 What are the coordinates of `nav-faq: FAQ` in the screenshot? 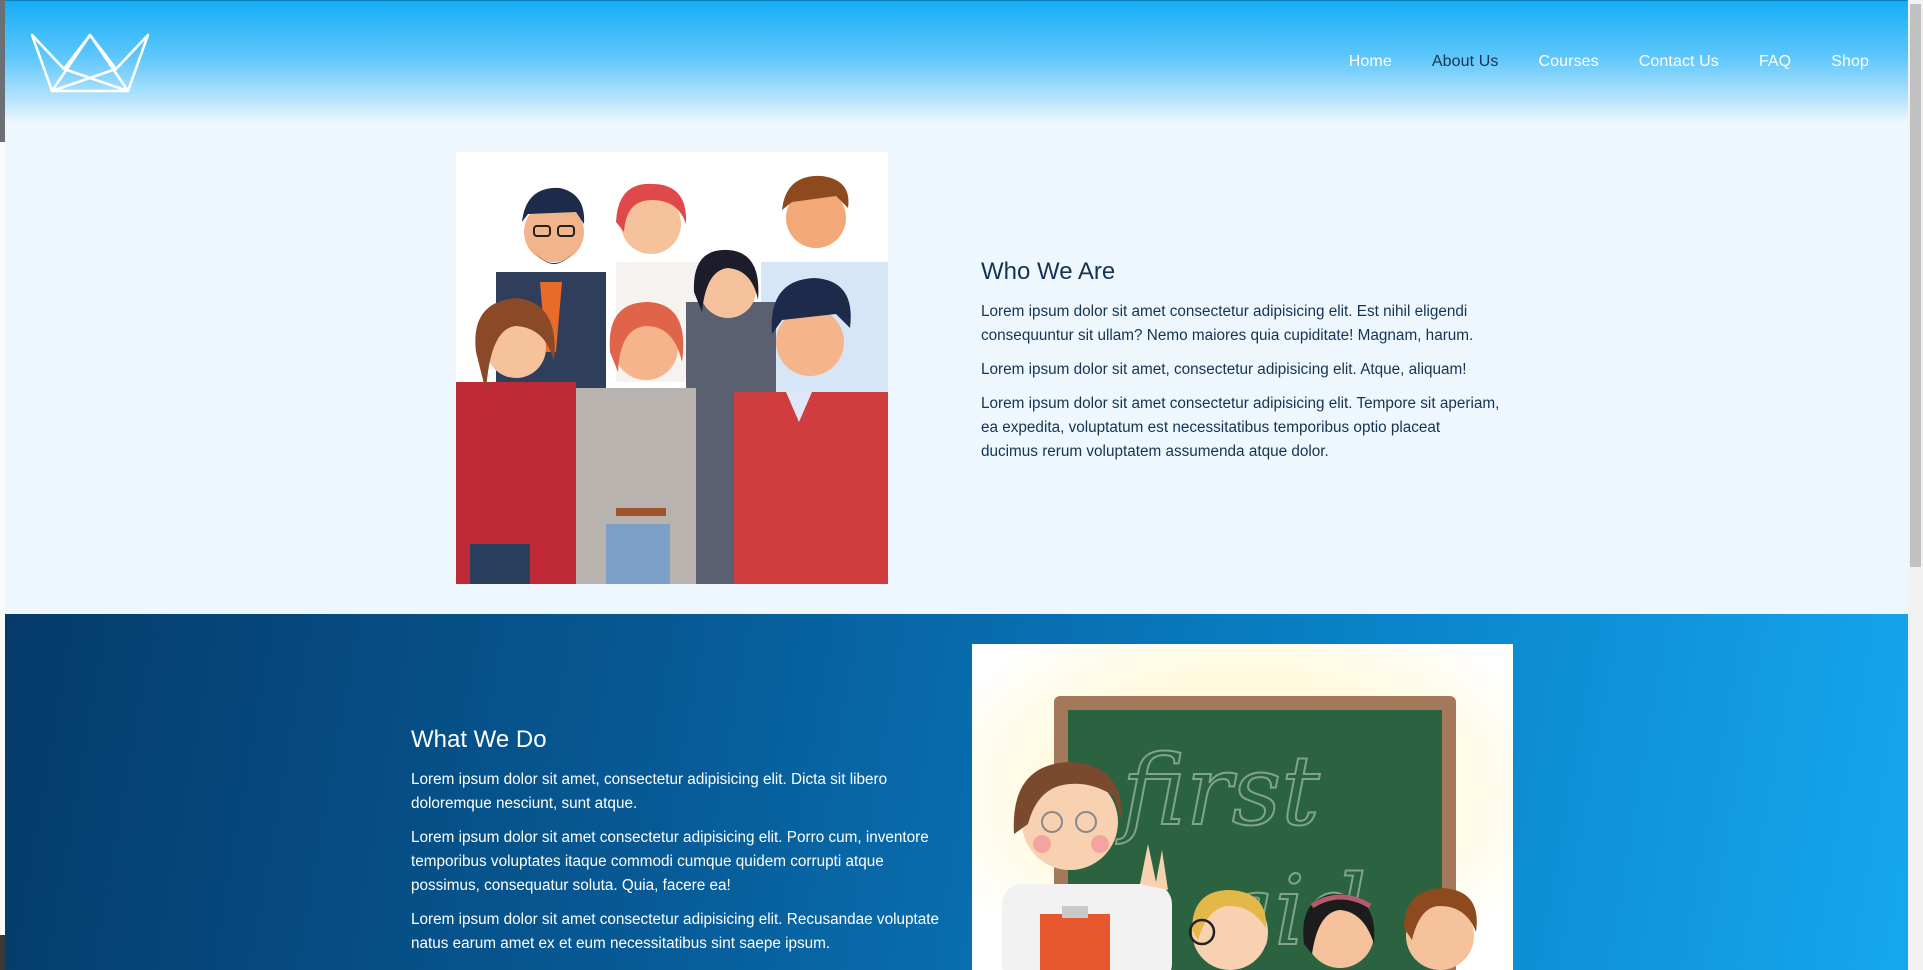 It's located at (1775, 62).